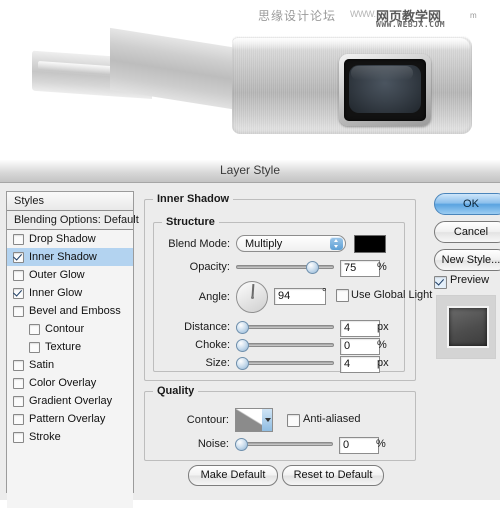 The width and height of the screenshot is (500, 508). Describe the element at coordinates (180, 69) in the screenshot. I see `device-neck` at that location.